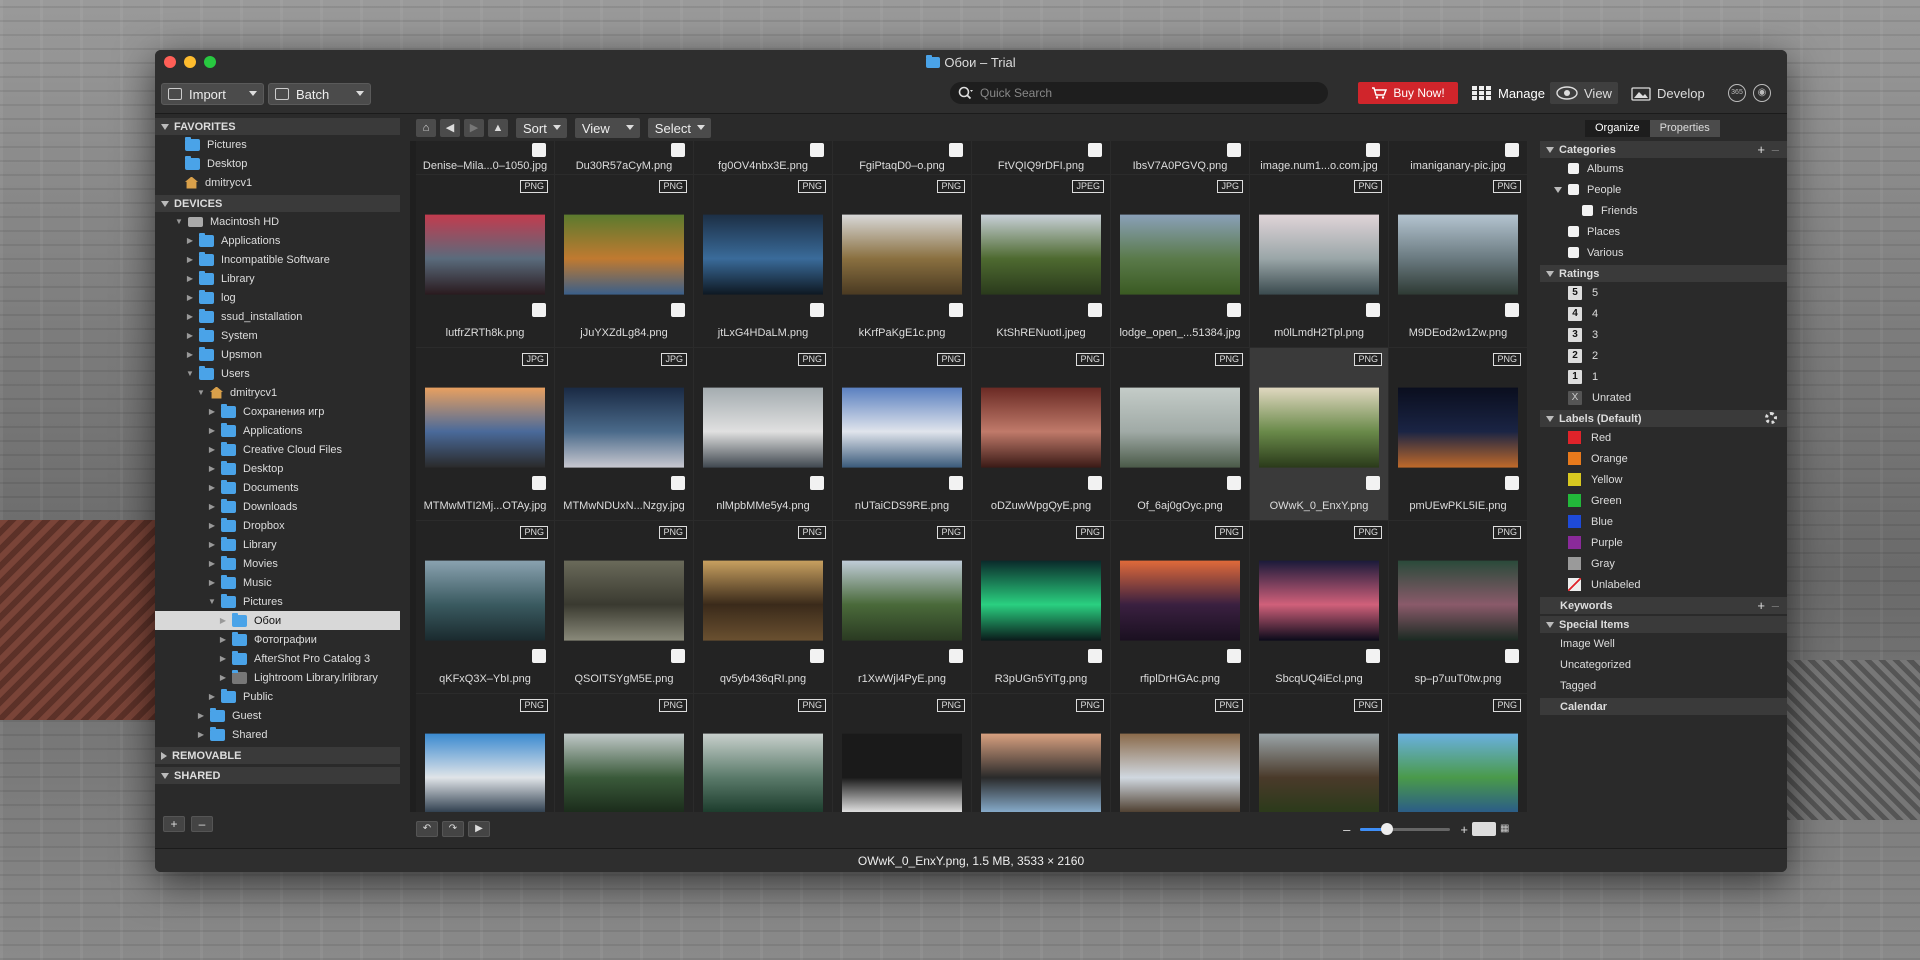  What do you see at coordinates (1663, 292) in the screenshot?
I see `rating-item: 55` at bounding box center [1663, 292].